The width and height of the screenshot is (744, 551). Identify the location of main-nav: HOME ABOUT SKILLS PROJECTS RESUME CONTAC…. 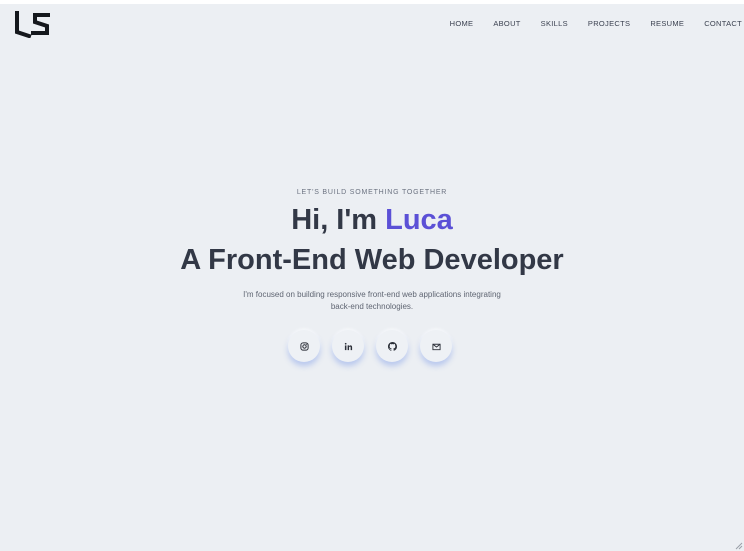
(586, 24).